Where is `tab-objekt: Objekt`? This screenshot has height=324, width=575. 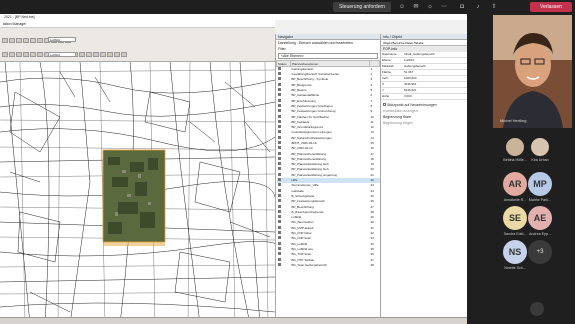 tab-objekt: Objekt is located at coordinates (387, 43).